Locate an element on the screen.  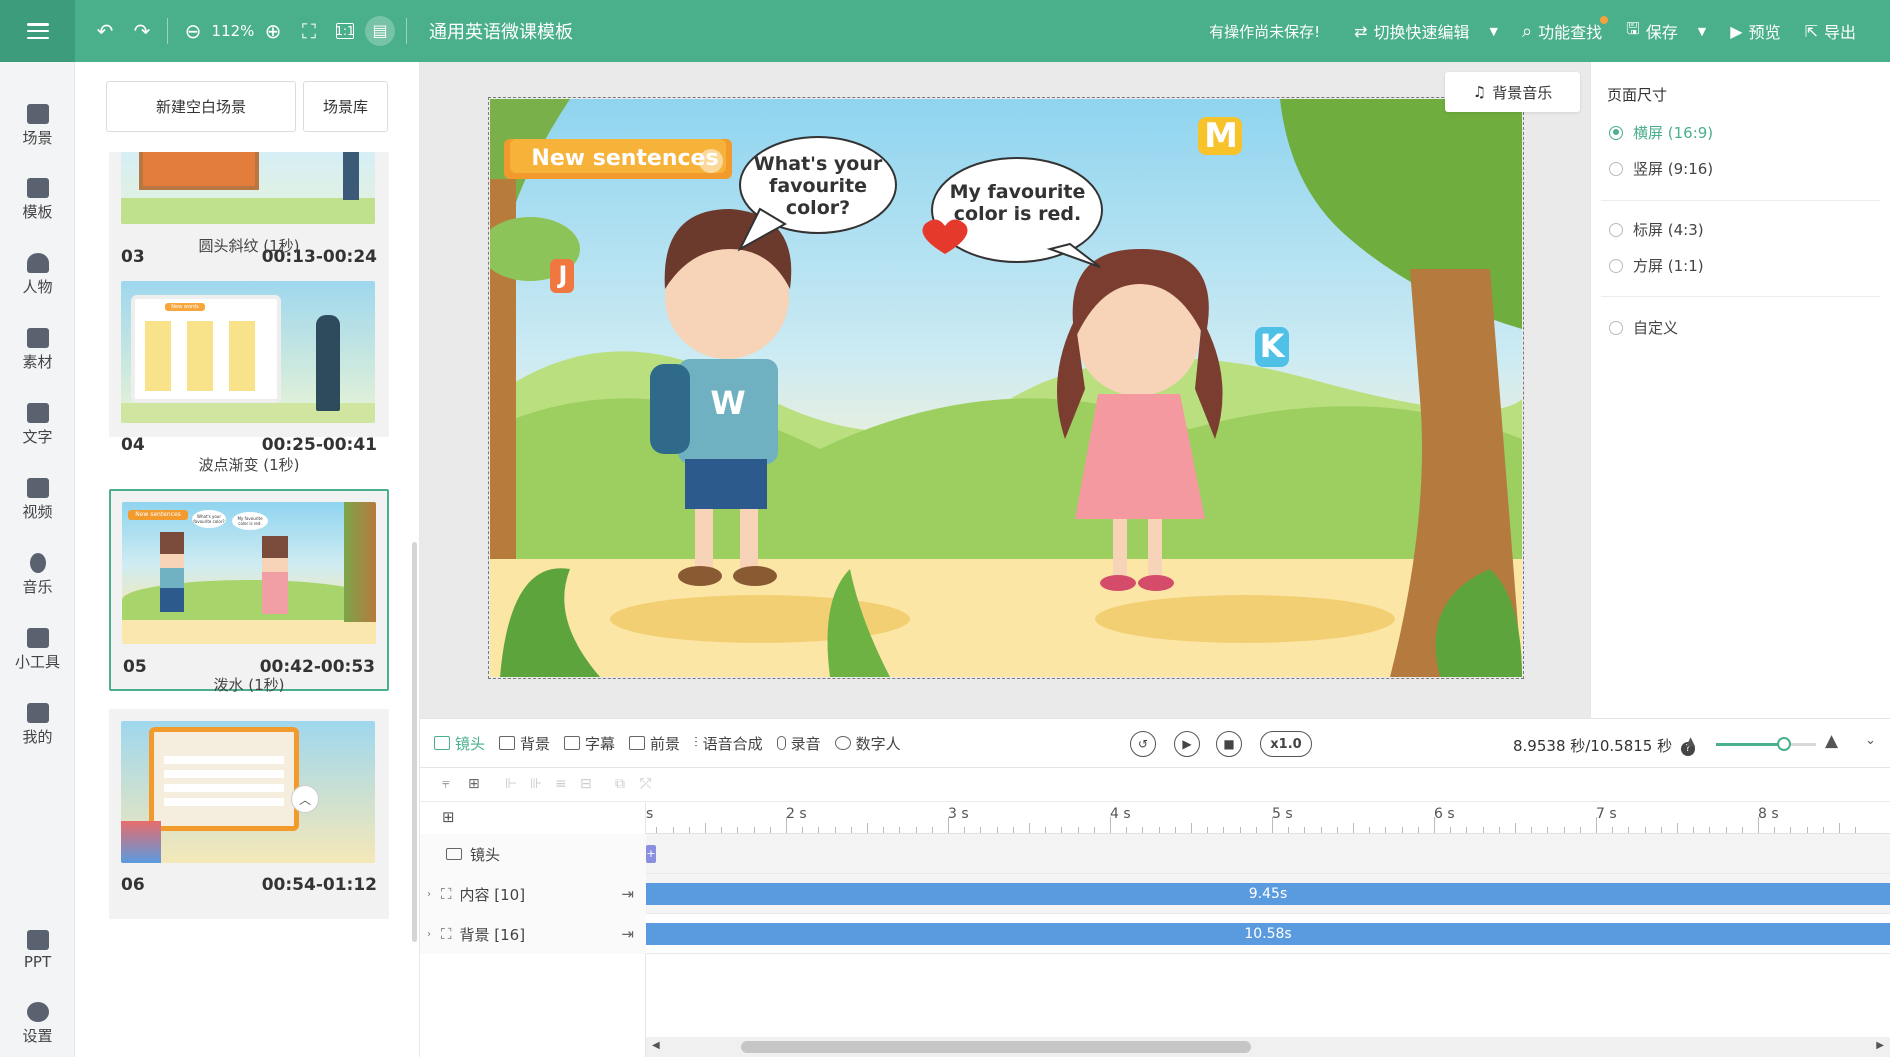
timeline-ruler: s 2 s 3 s 4 s 5 s 6 s 7 s 8 s is located at coordinates (1268, 818).